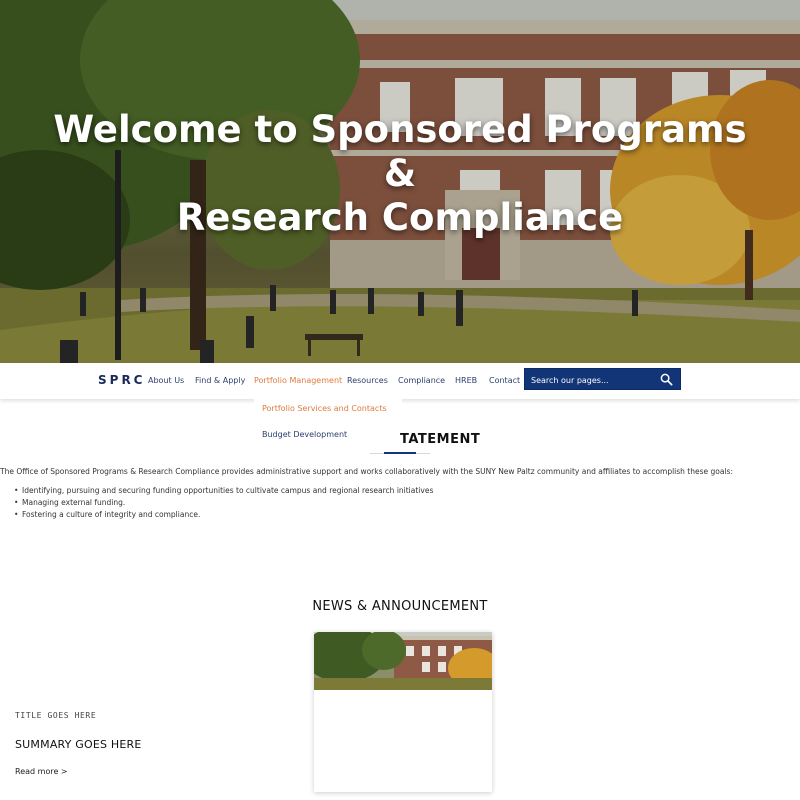 The image size is (800, 800). Describe the element at coordinates (367, 380) in the screenshot. I see `nav-item-resources: Resources` at that location.